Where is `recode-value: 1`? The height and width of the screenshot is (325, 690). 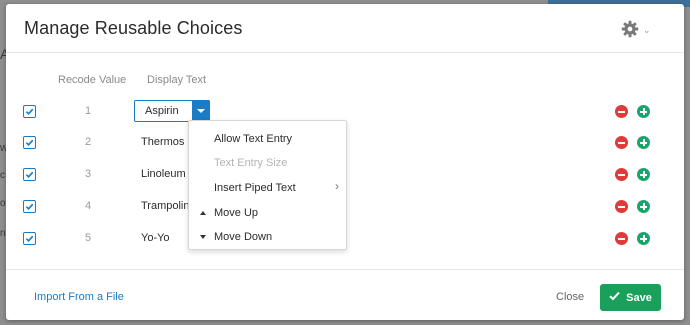 recode-value: 1 is located at coordinates (88, 111).